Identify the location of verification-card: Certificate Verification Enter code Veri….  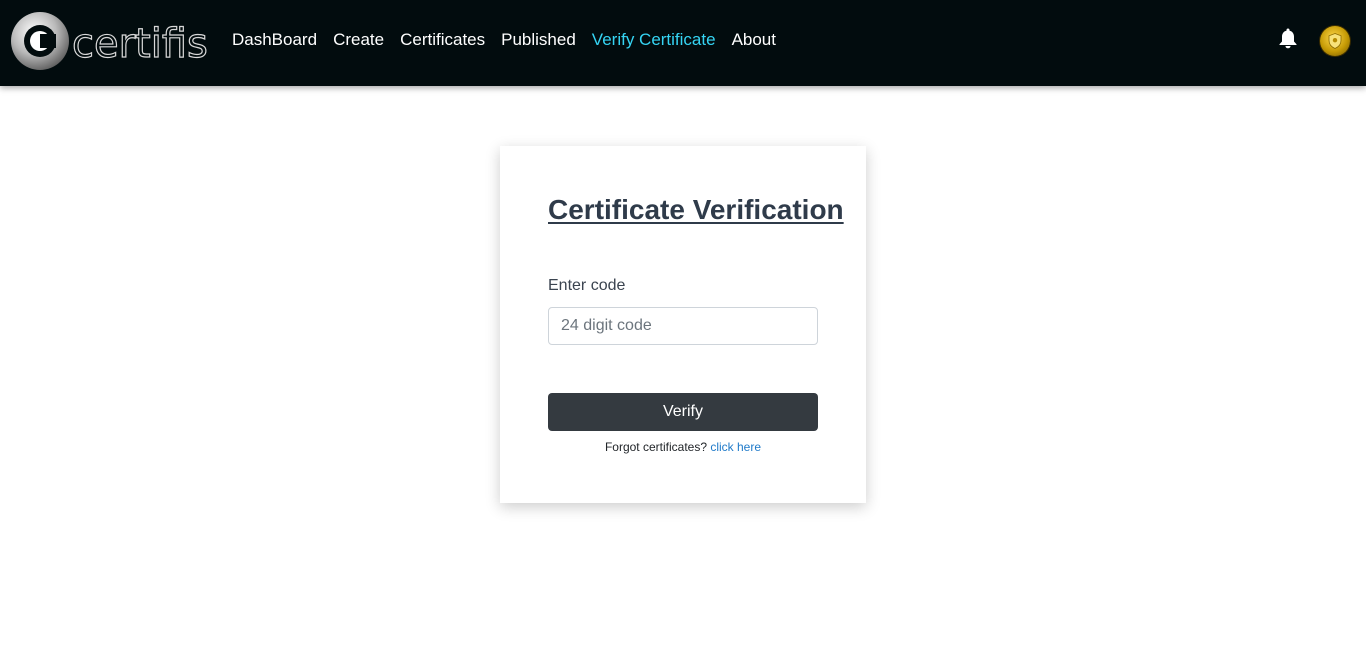
(683, 324).